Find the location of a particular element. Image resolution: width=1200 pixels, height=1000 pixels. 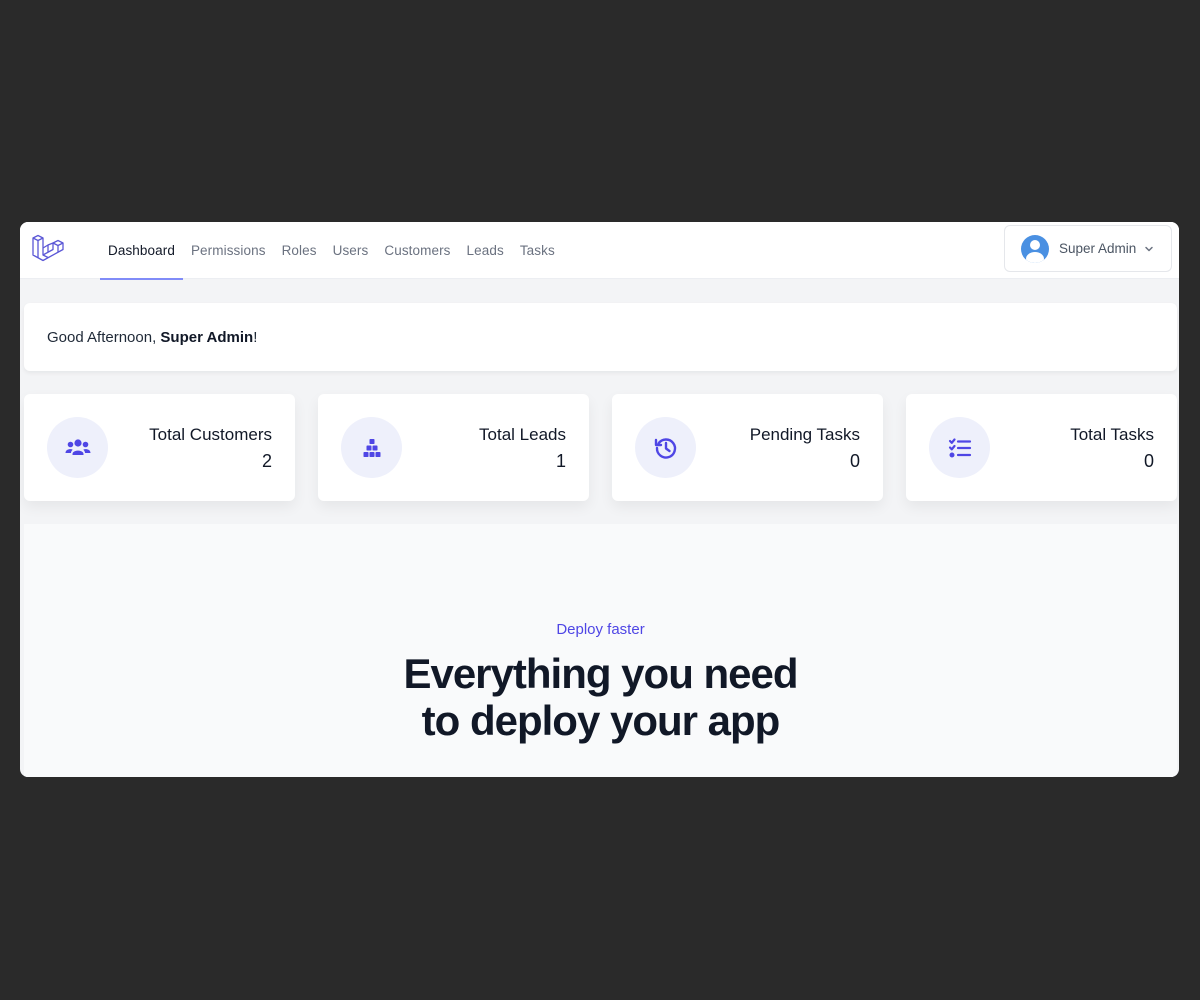

users-icon is located at coordinates (77, 447).